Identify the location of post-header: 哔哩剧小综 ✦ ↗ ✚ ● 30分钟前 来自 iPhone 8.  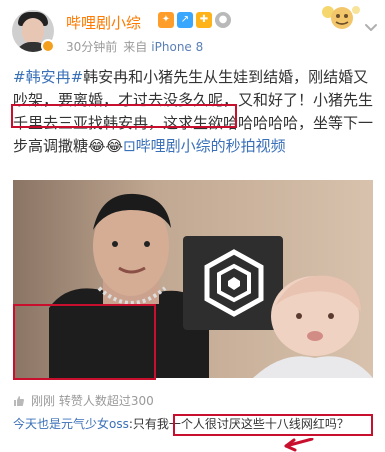
(192, 31).